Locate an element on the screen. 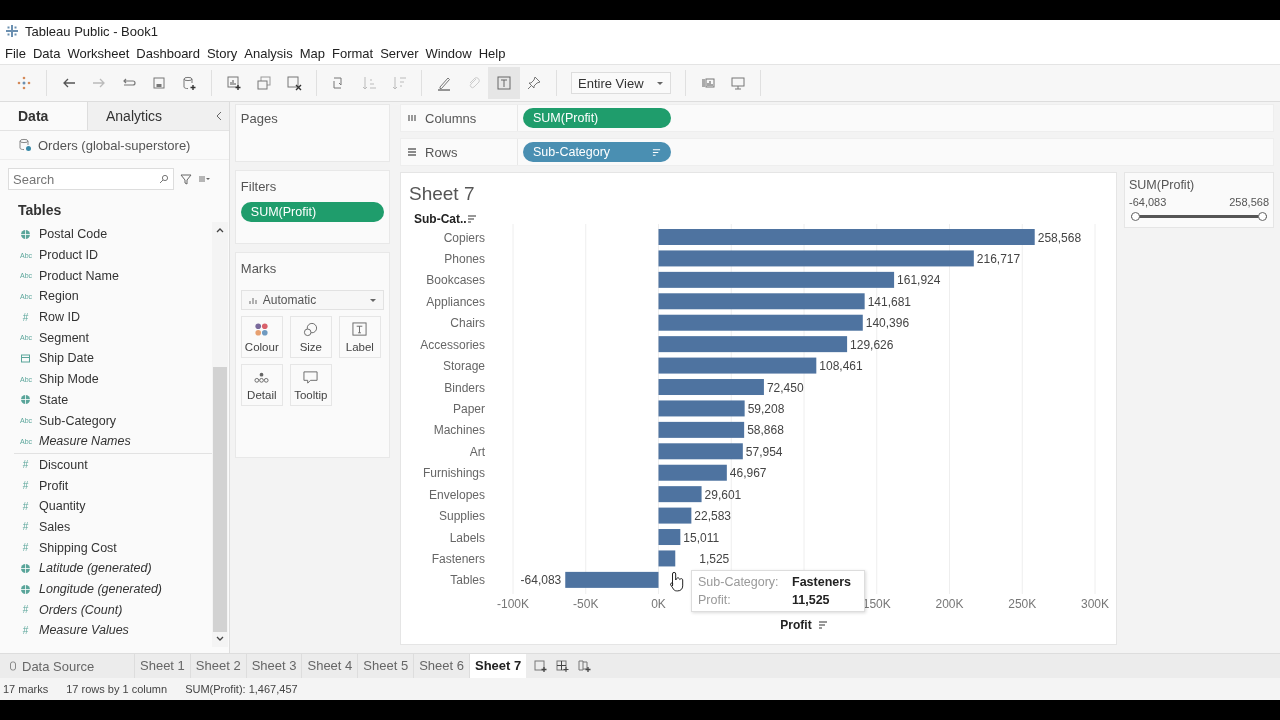 Image resolution: width=1280 pixels, height=720 pixels. menu-item: Story is located at coordinates (225, 53).